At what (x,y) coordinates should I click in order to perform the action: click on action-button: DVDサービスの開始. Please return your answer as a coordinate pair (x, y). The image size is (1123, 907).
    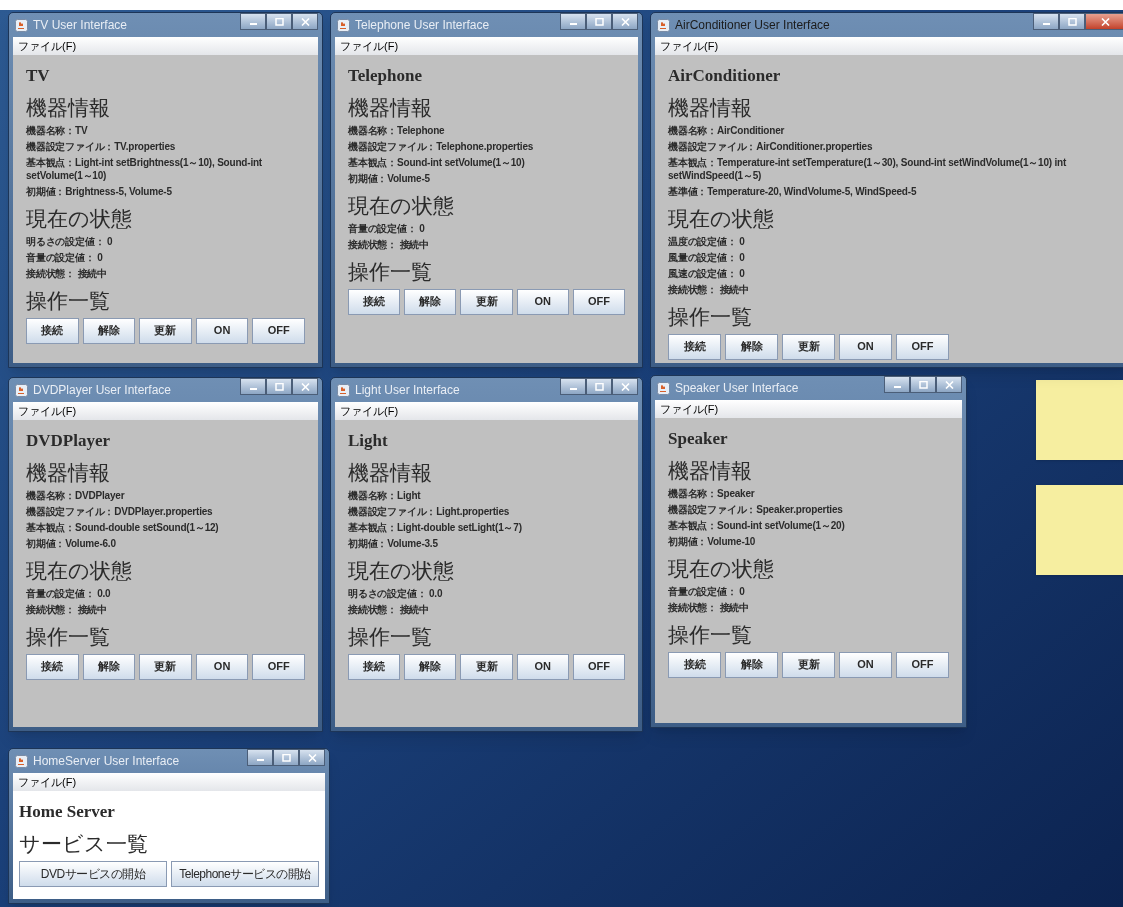
    Looking at the image, I should click on (93, 873).